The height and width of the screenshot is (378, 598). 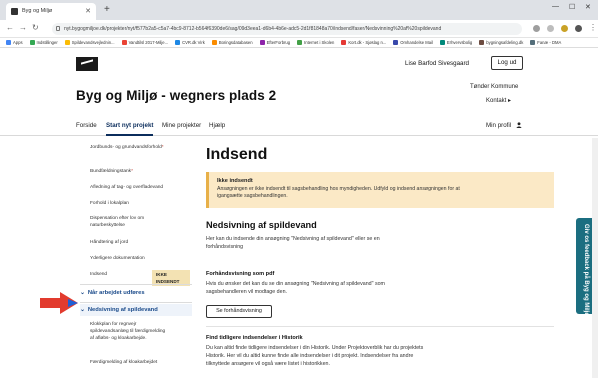 What do you see at coordinates (88, 11) in the screenshot?
I see `close-tab-icon: ✕` at bounding box center [88, 11].